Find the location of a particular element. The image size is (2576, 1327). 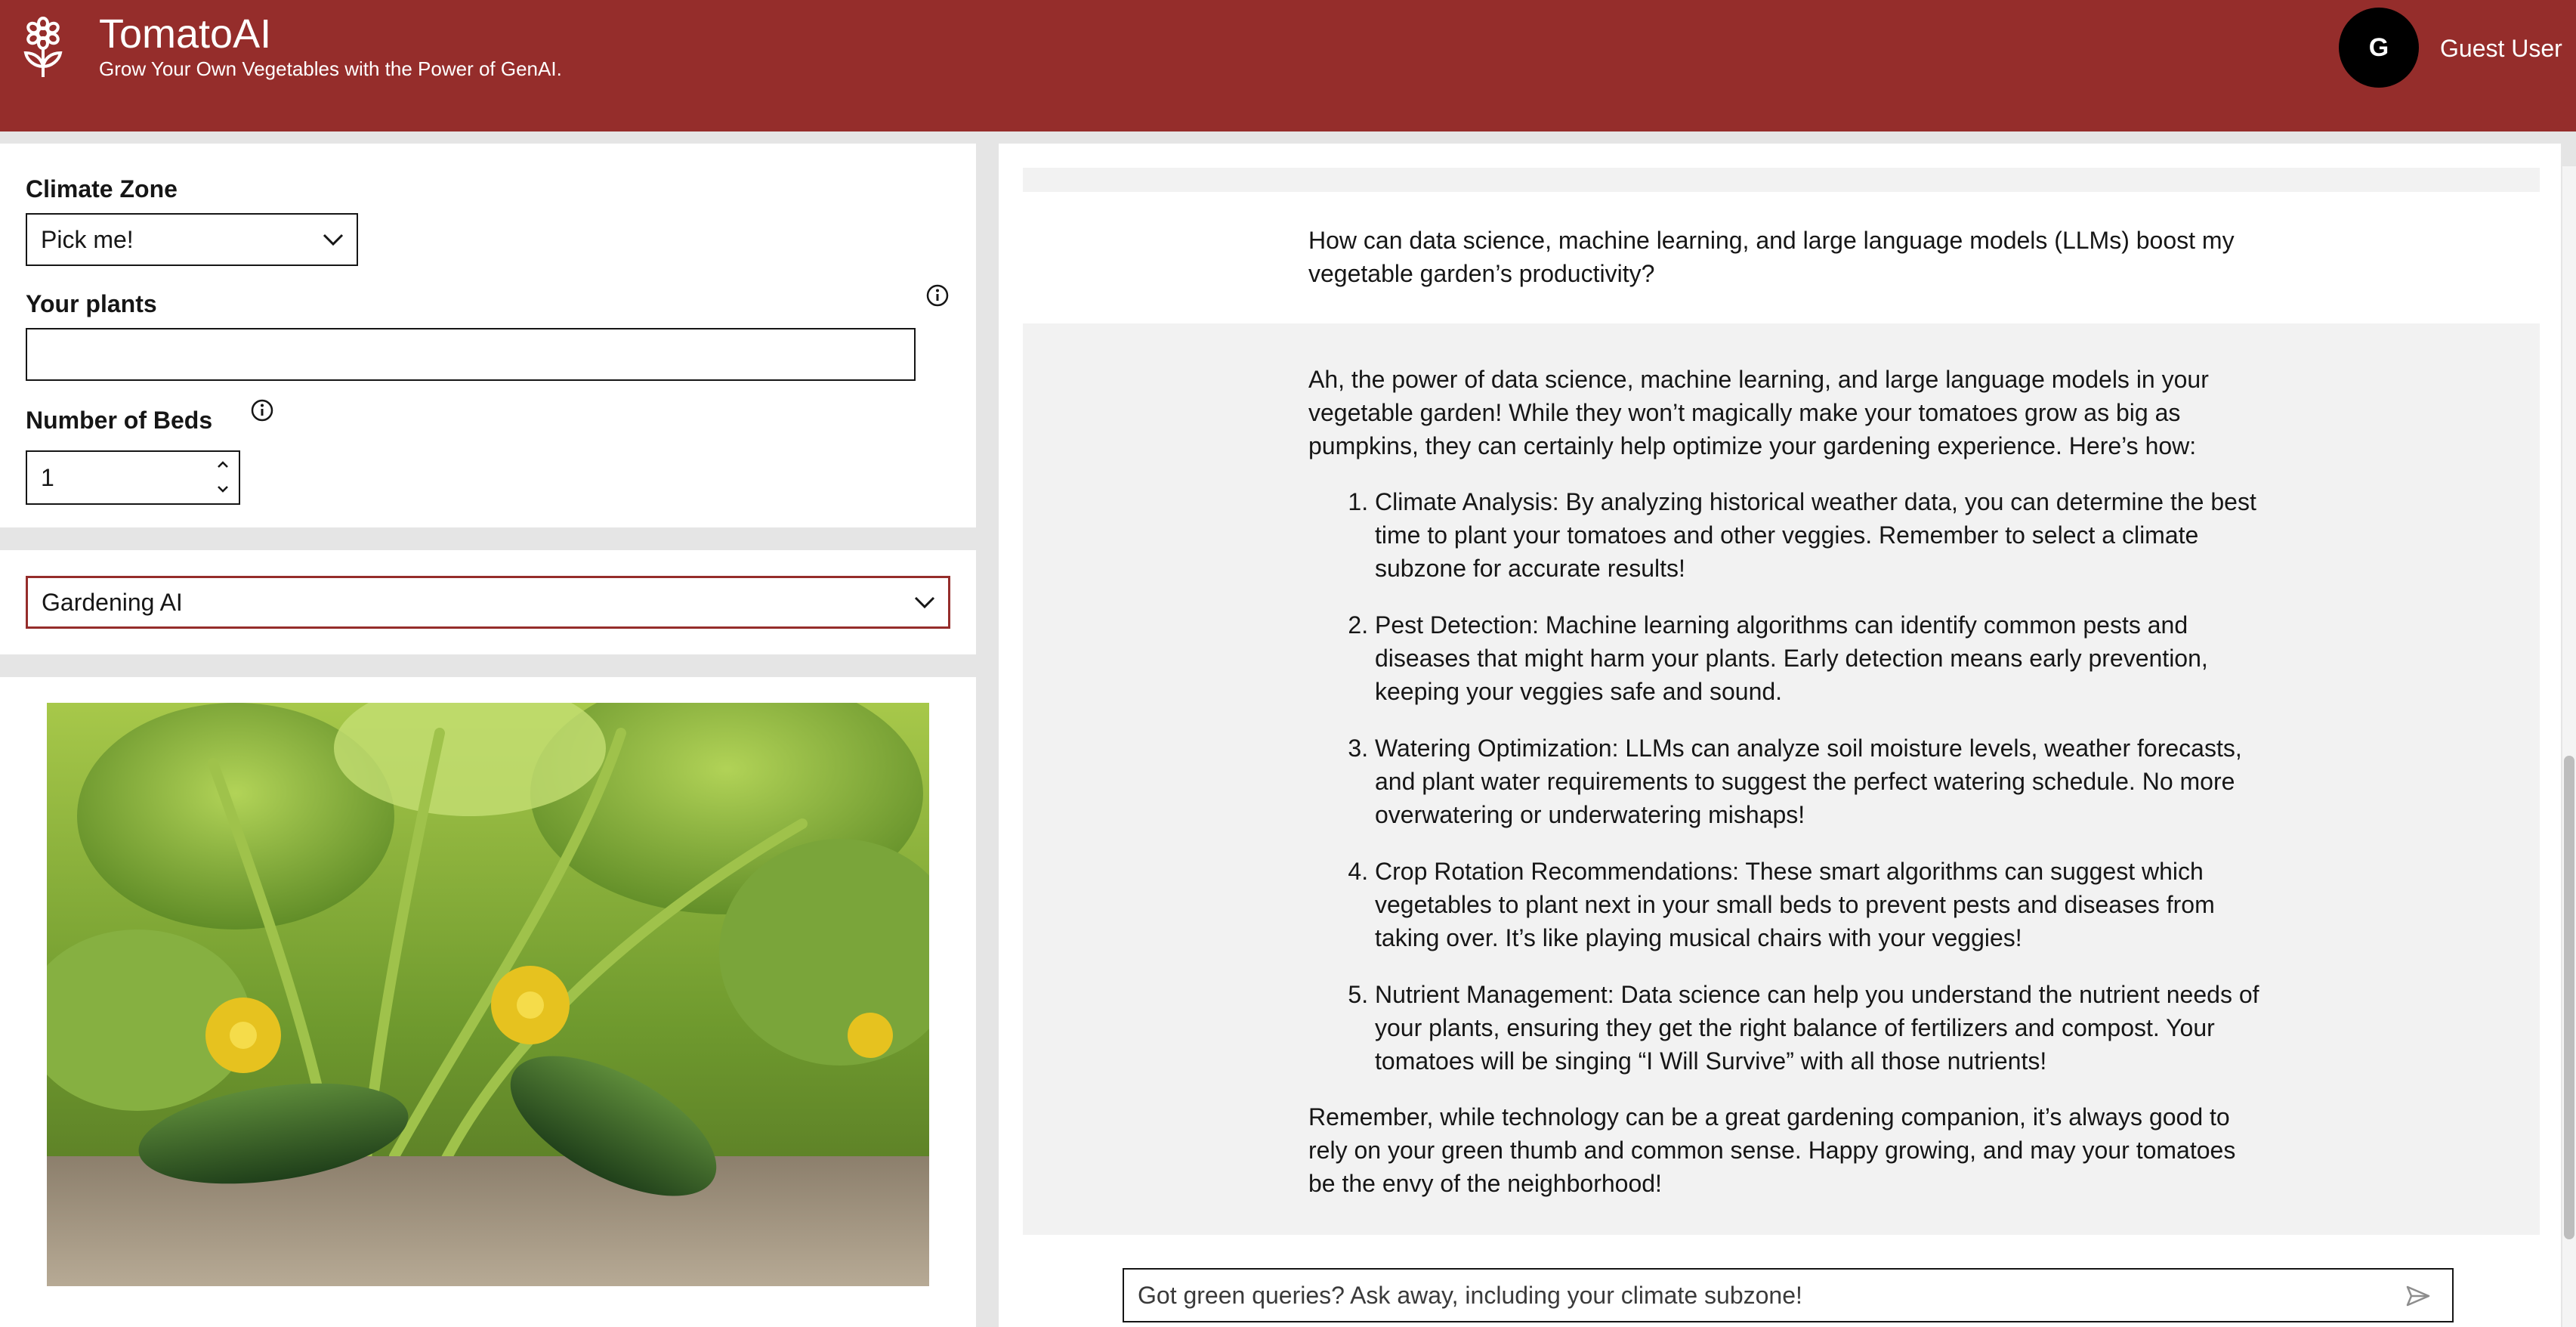

climate-zone-value: Pick me! is located at coordinates (87, 239).